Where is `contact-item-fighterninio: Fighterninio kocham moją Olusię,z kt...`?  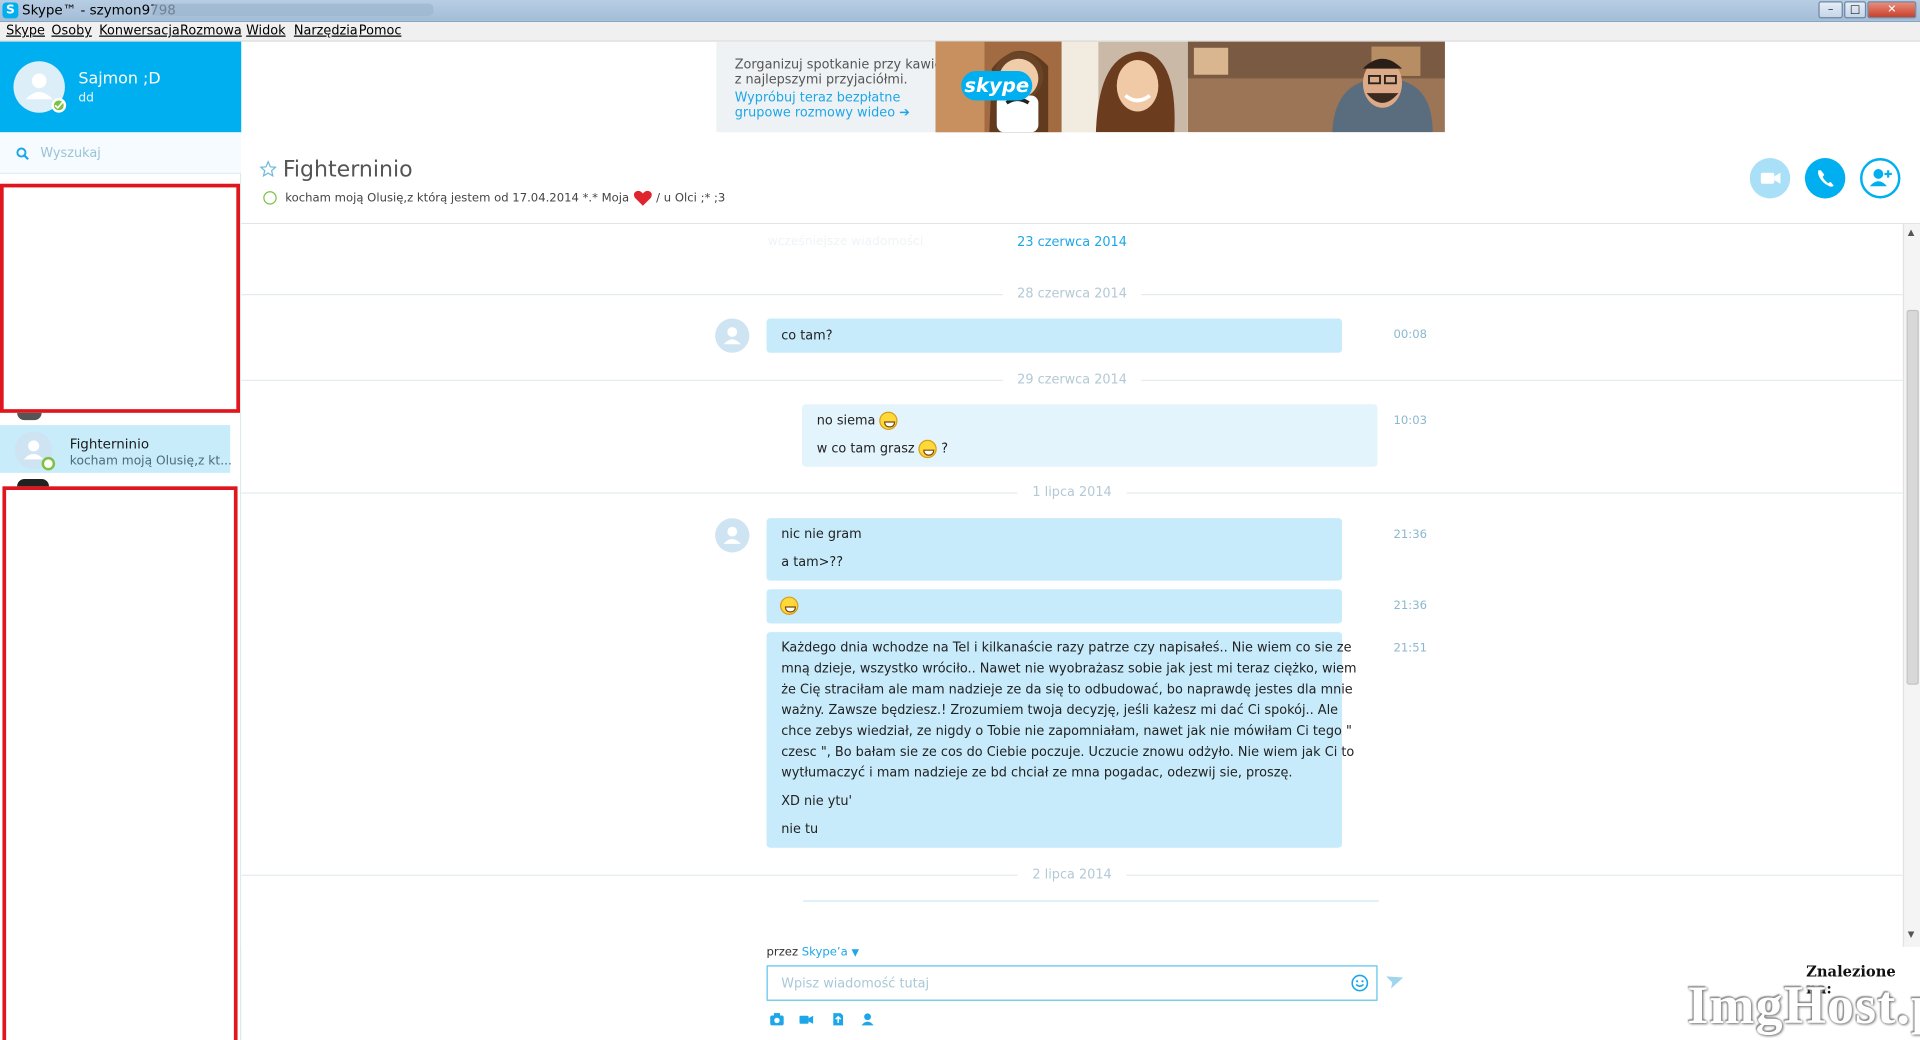 contact-item-fighterninio: Fighterninio kocham moją Olusię,z kt... is located at coordinates (116, 449).